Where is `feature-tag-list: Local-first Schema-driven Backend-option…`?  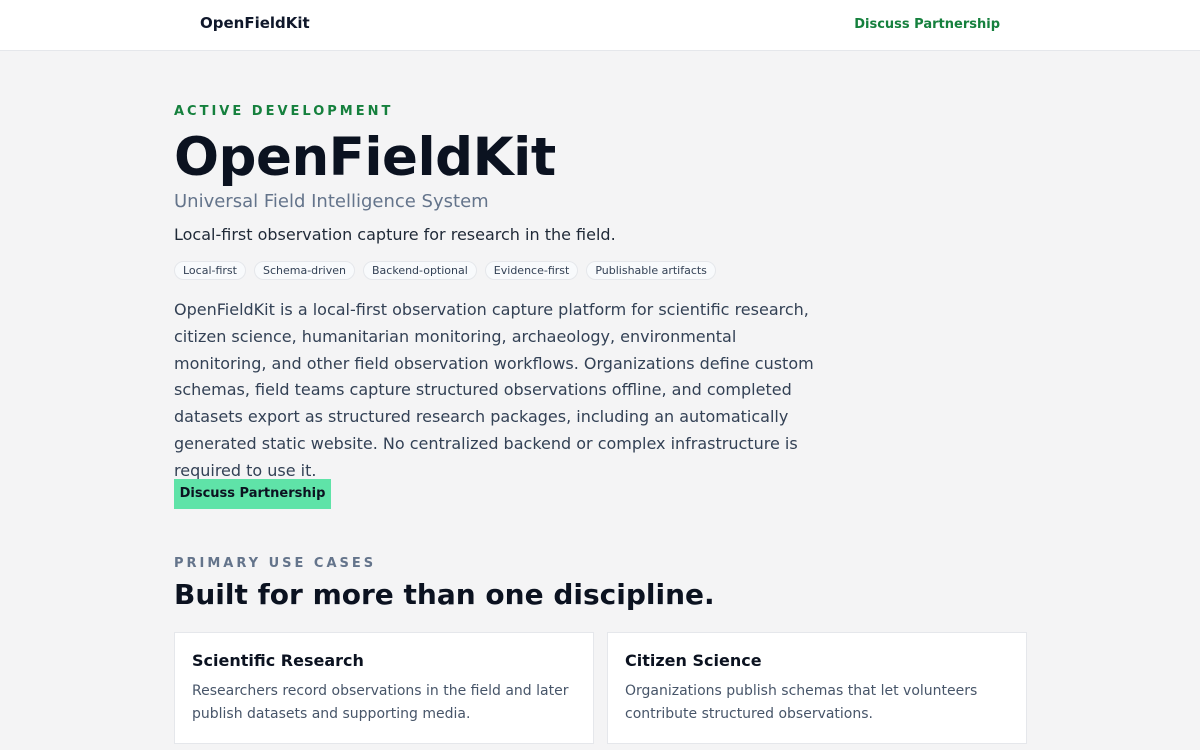 feature-tag-list: Local-first Schema-driven Backend-option… is located at coordinates (445, 270).